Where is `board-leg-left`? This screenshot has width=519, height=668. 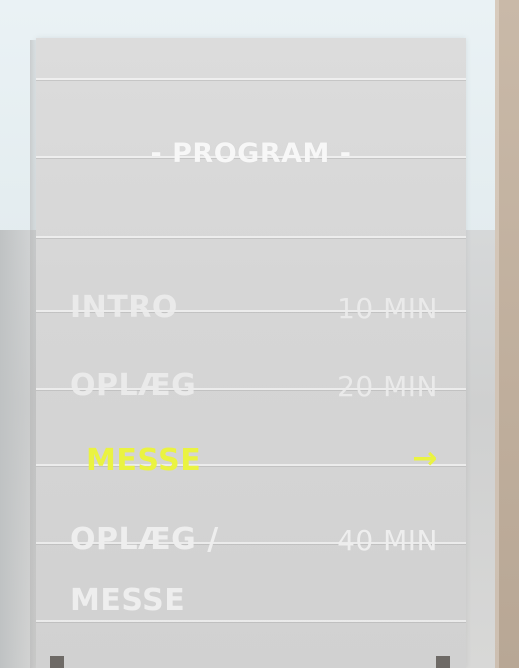 board-leg-left is located at coordinates (57, 662).